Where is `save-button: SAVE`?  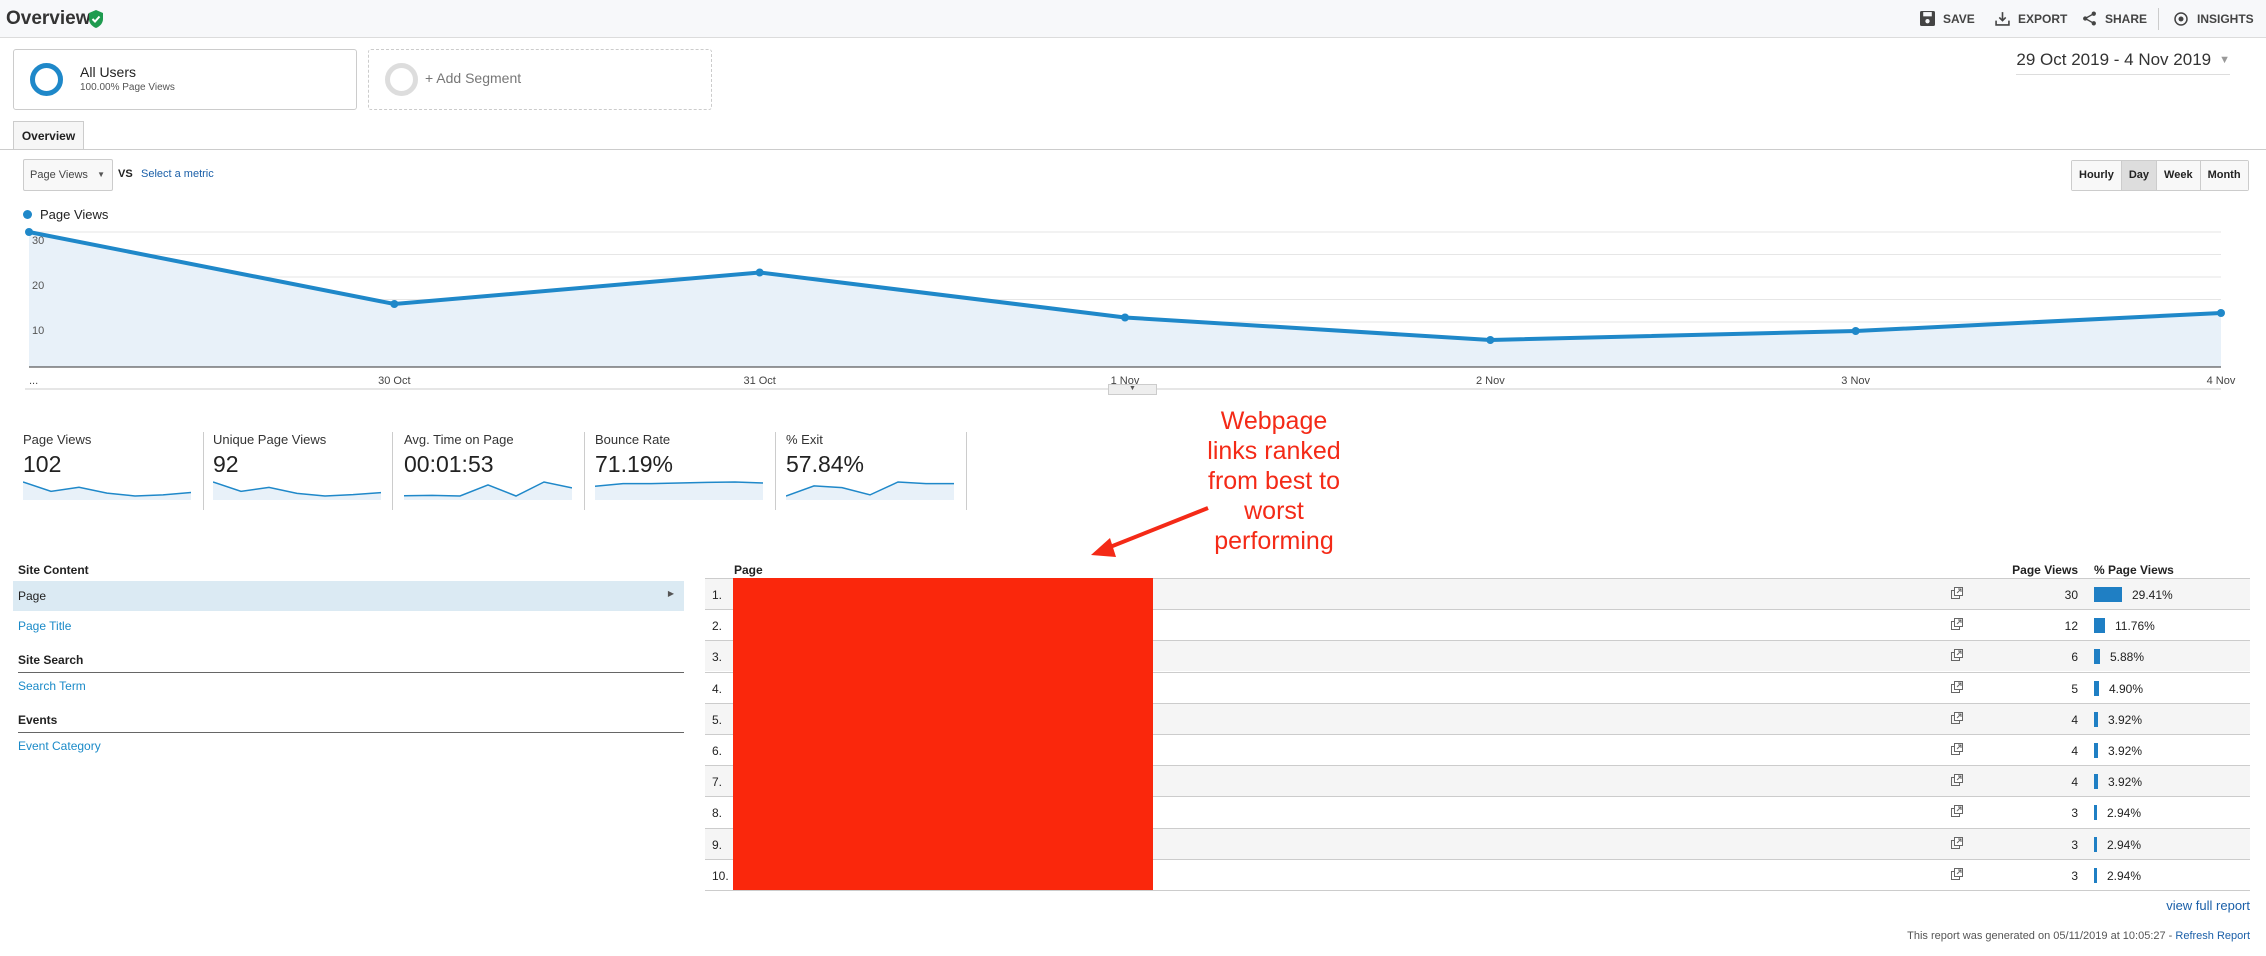
save-button: SAVE is located at coordinates (1947, 18).